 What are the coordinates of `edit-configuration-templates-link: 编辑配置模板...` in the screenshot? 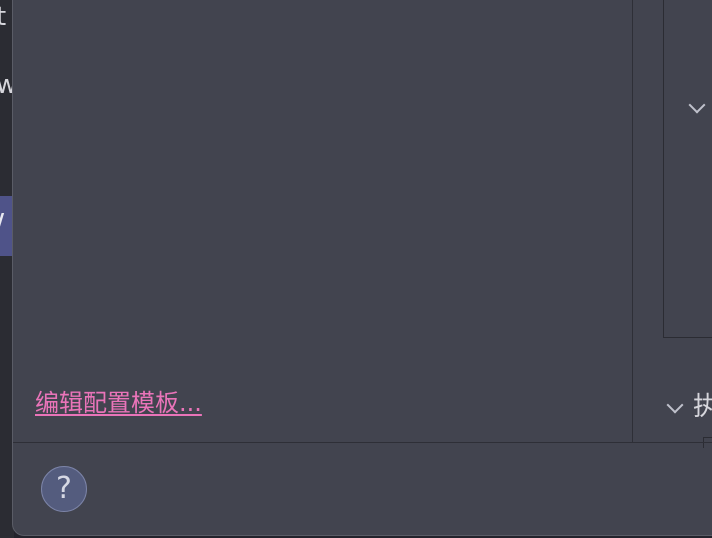 It's located at (118, 403).